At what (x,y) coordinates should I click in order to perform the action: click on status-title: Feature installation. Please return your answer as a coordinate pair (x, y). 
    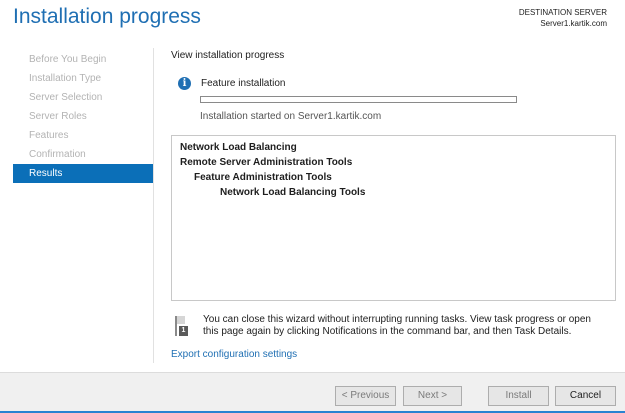
    Looking at the image, I should click on (243, 83).